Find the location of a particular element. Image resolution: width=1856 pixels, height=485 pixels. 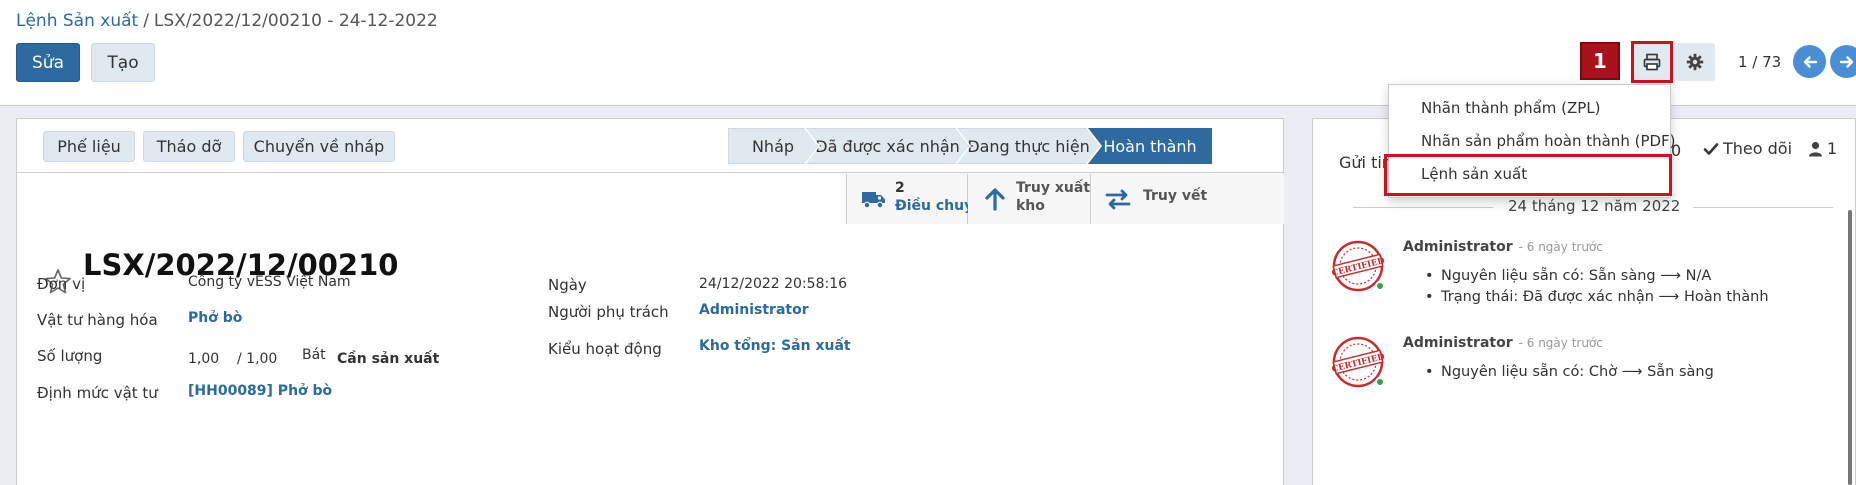

stage-confirmed: Đã được xác nhận is located at coordinates (887, 146).